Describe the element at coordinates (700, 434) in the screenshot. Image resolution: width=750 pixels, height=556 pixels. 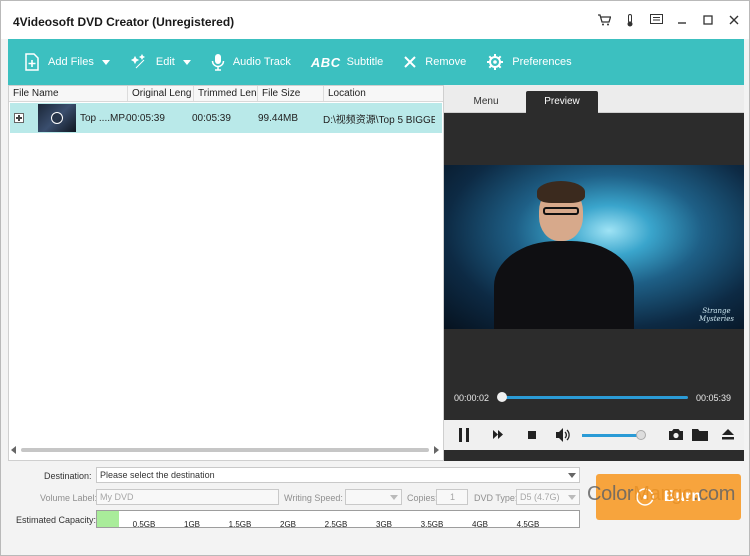
I see `folder-icon` at that location.